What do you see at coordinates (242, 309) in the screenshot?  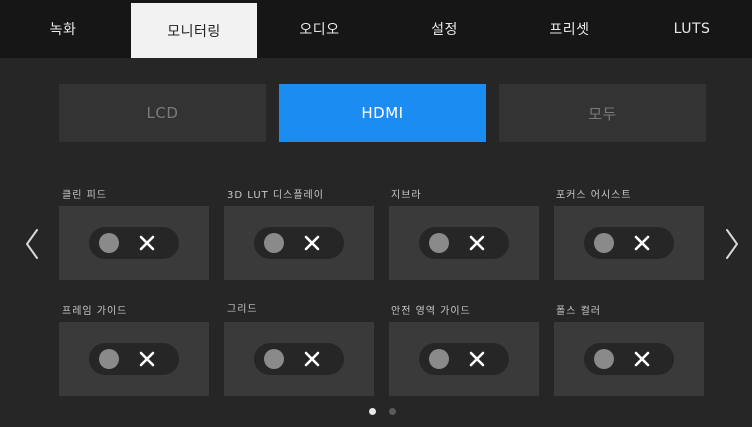 I see `grid-label: 그리드` at bounding box center [242, 309].